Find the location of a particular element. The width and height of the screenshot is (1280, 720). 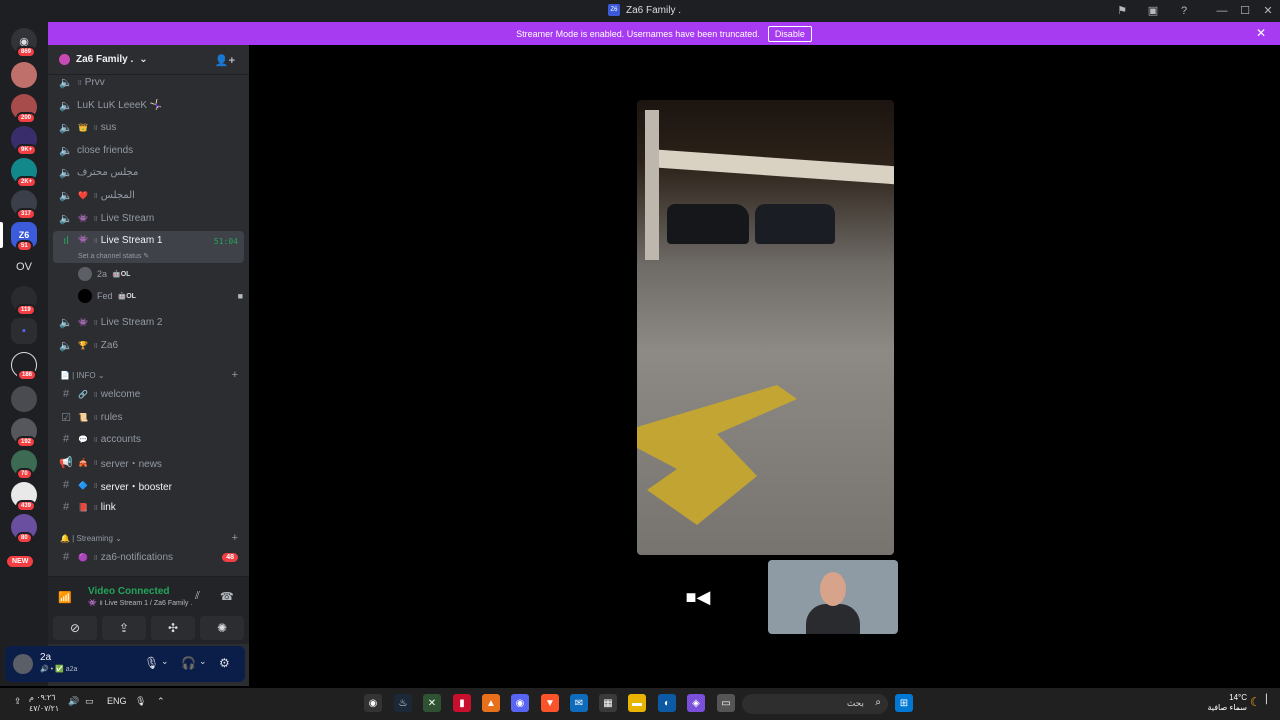

server-icon-za6: Z6 51 is located at coordinates (24, 237).